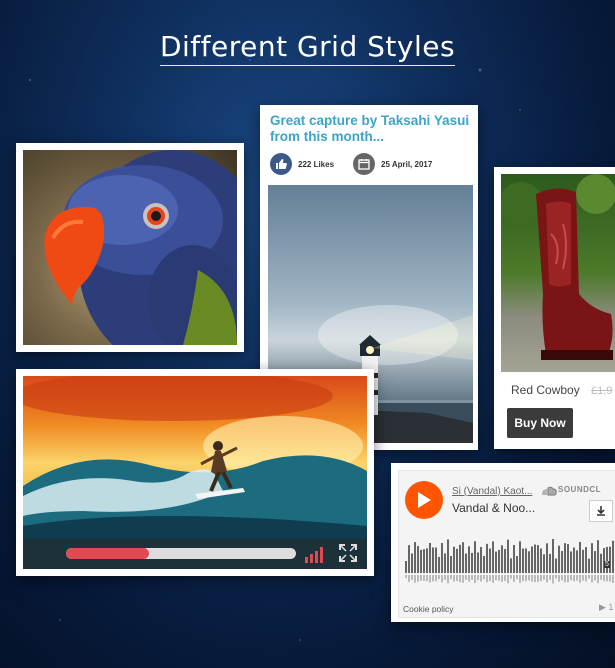  I want to click on download-icon, so click(601, 511).